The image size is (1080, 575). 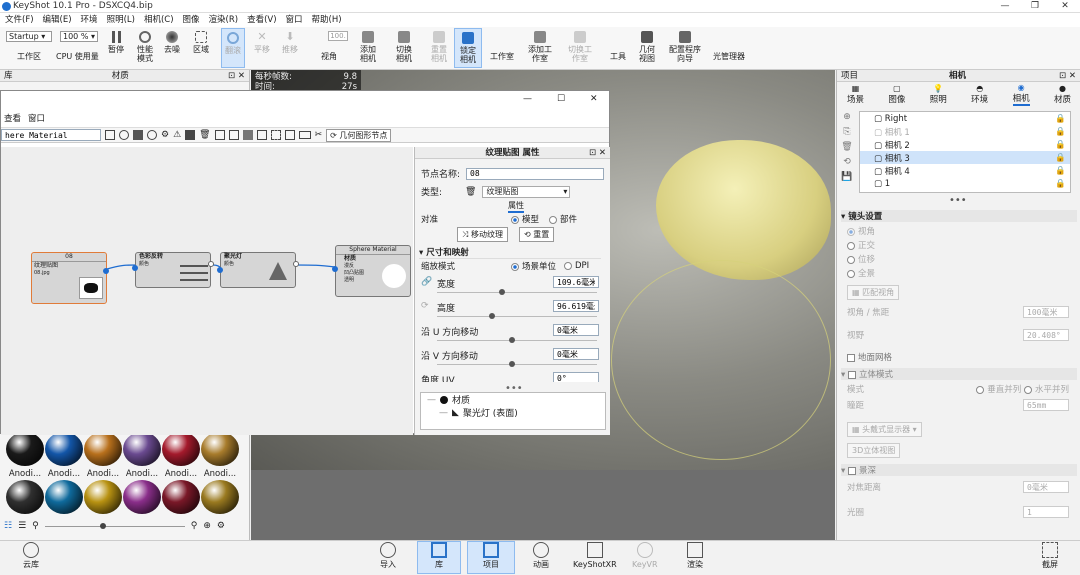 What do you see at coordinates (938, 94) in the screenshot?
I see `tab-lighting: 💡 照明` at bounding box center [938, 94].